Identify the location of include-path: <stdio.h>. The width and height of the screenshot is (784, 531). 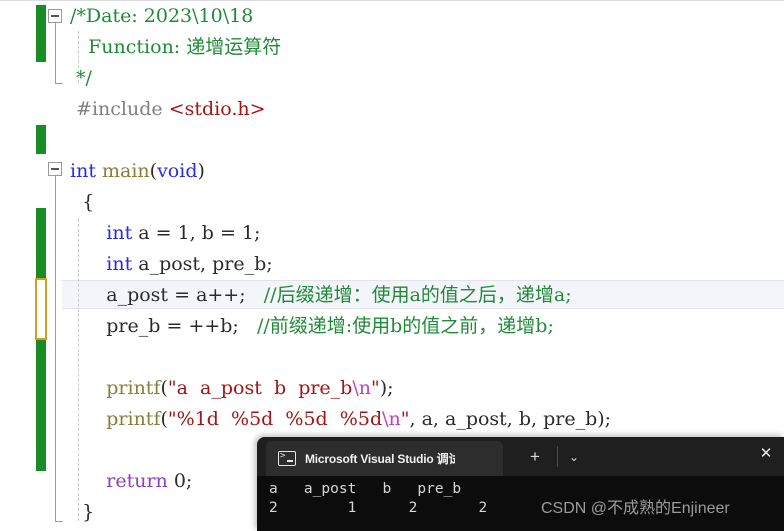
(217, 109).